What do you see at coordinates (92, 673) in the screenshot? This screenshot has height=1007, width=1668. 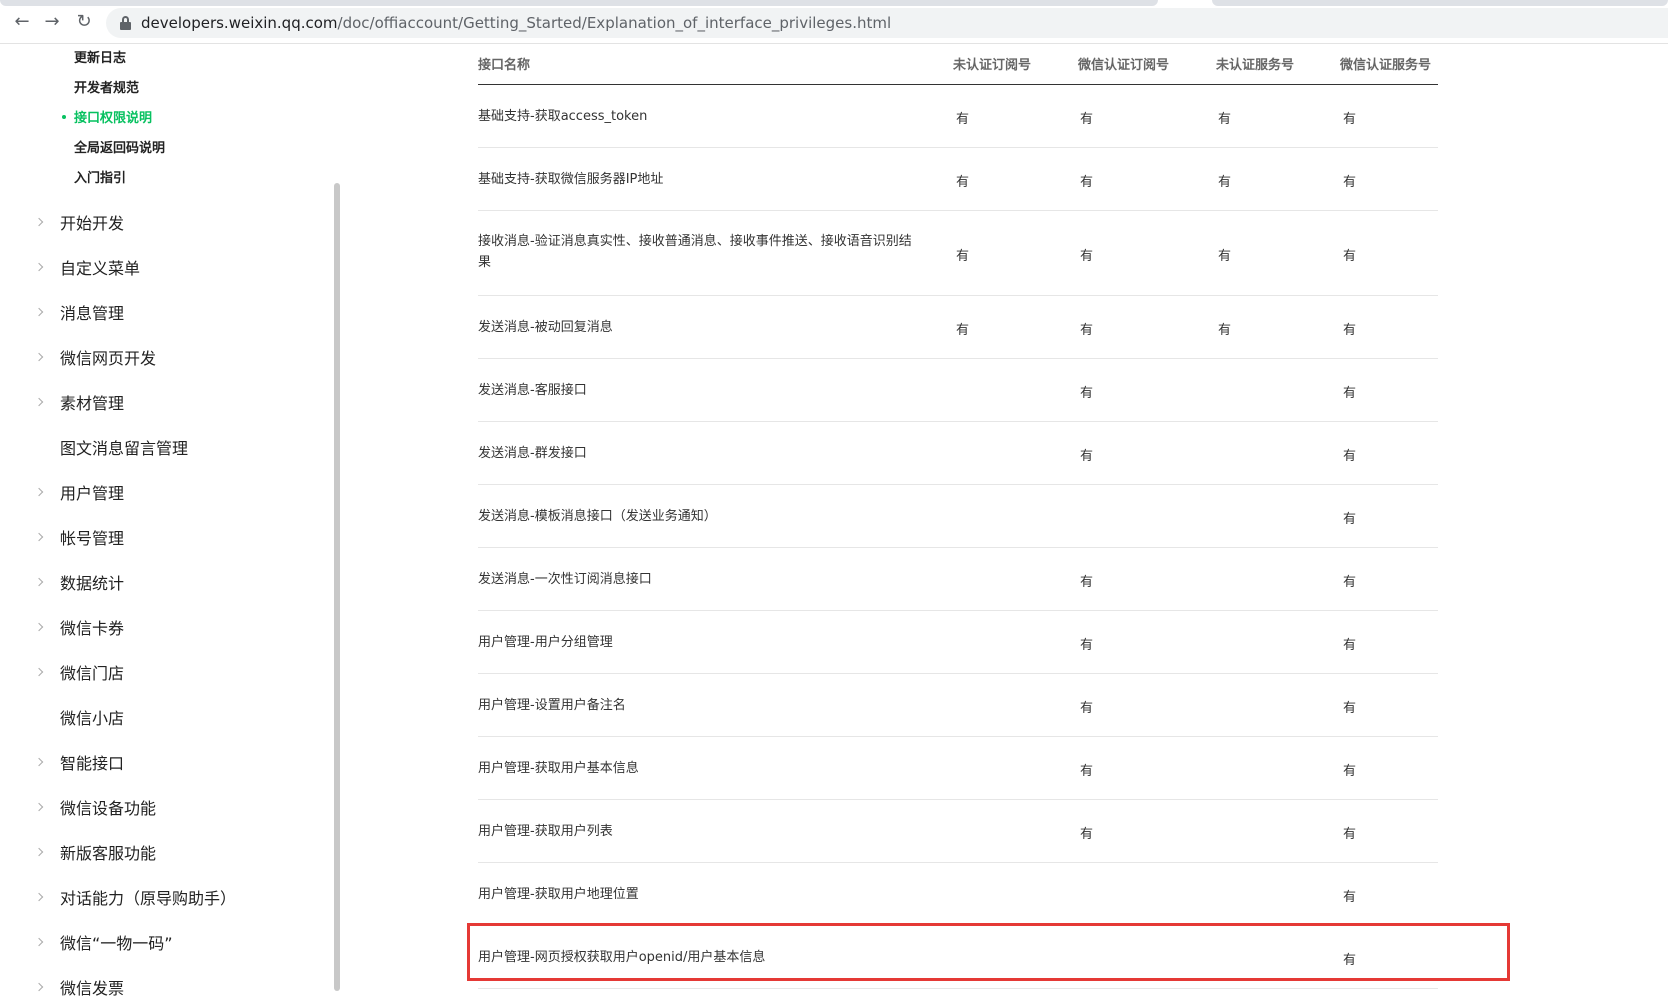 I see `sidebar-item-label: 微信门店` at bounding box center [92, 673].